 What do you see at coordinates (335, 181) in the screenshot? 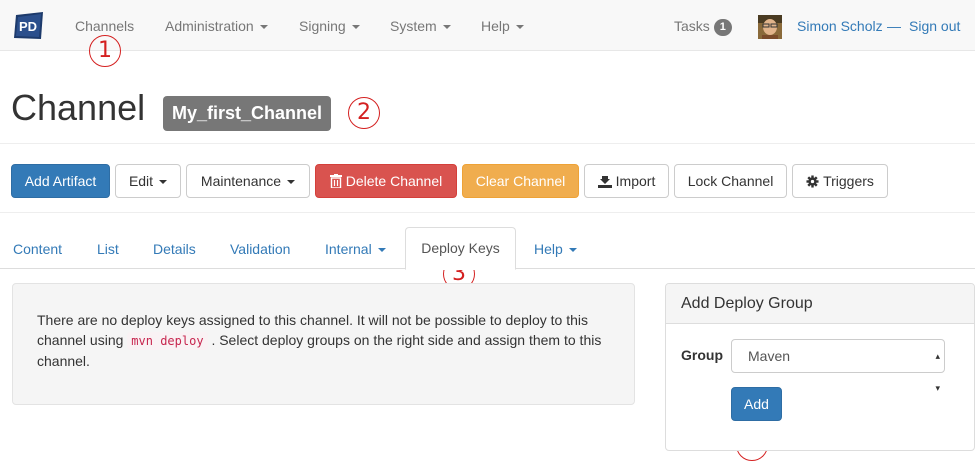
I see `trash-icon` at bounding box center [335, 181].